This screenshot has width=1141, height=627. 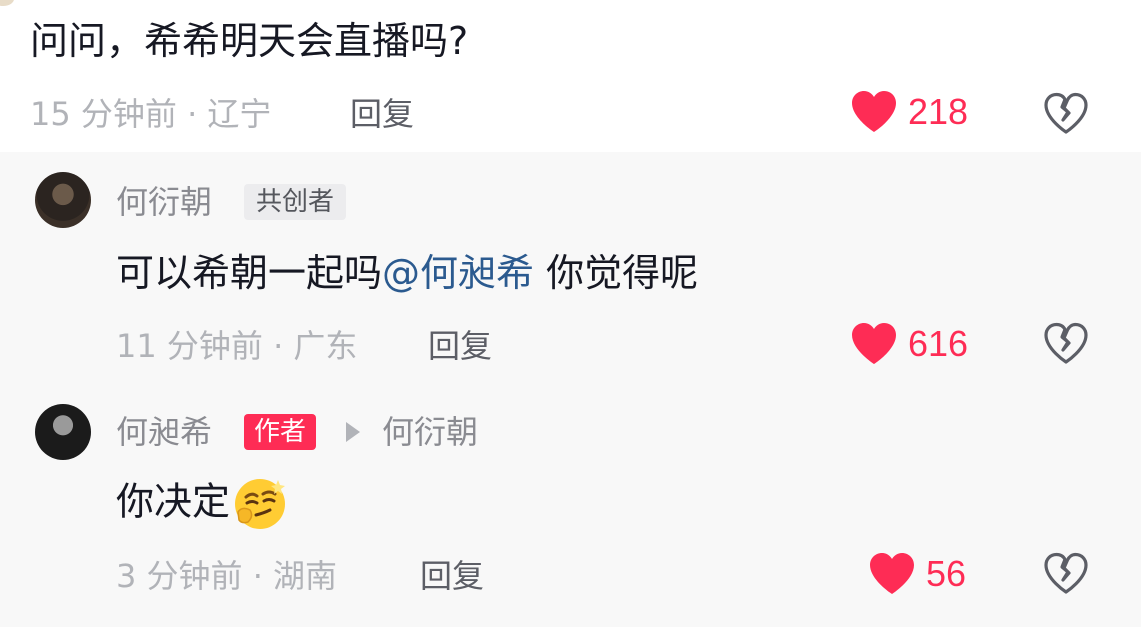 I want to click on like-count: 218, so click(x=938, y=111).